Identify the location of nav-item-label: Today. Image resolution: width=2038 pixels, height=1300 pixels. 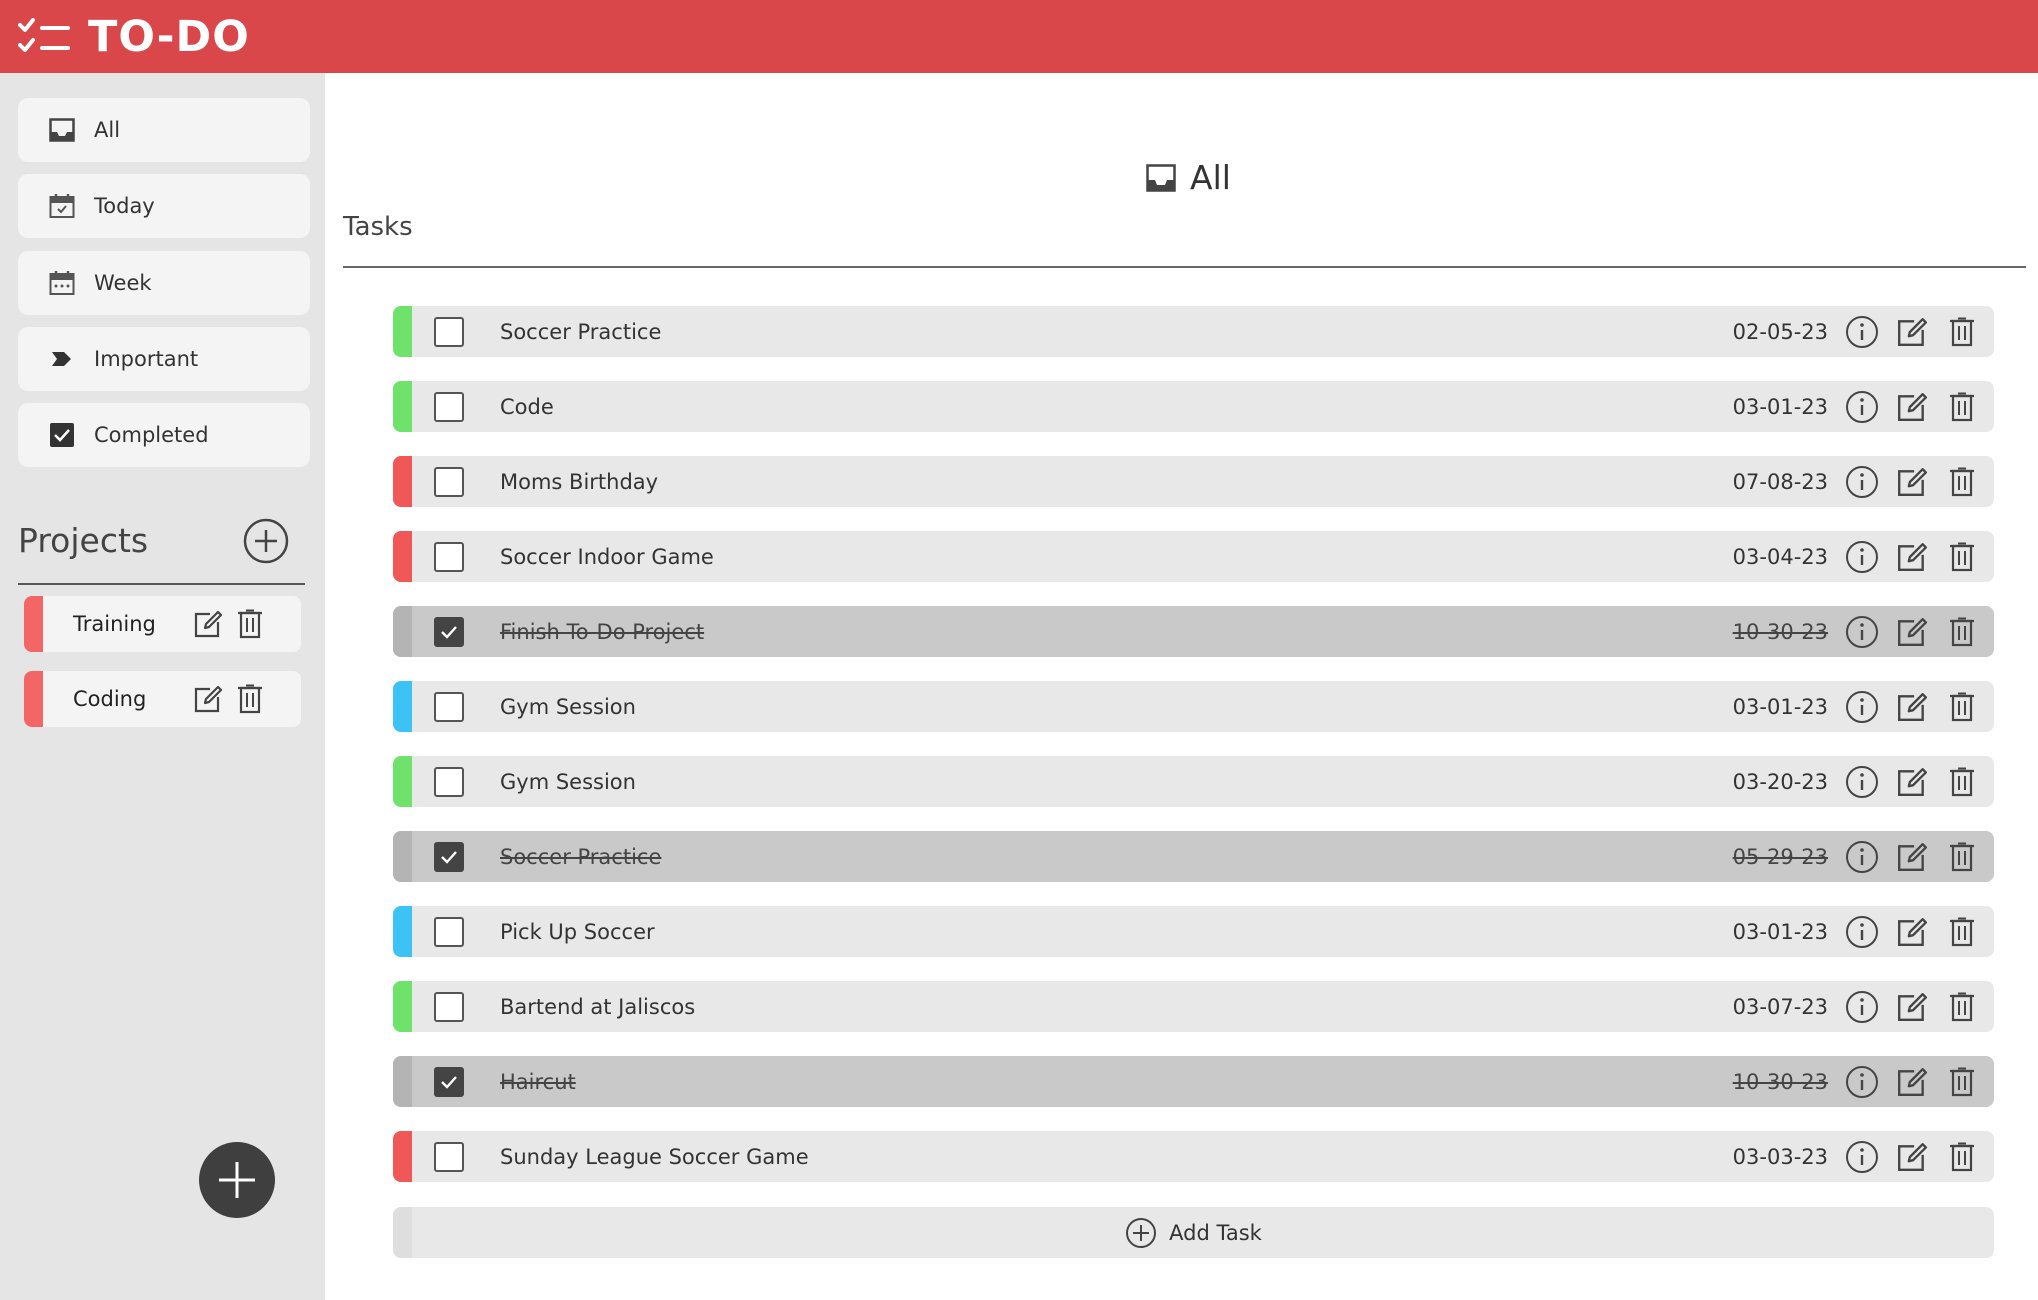
(124, 206).